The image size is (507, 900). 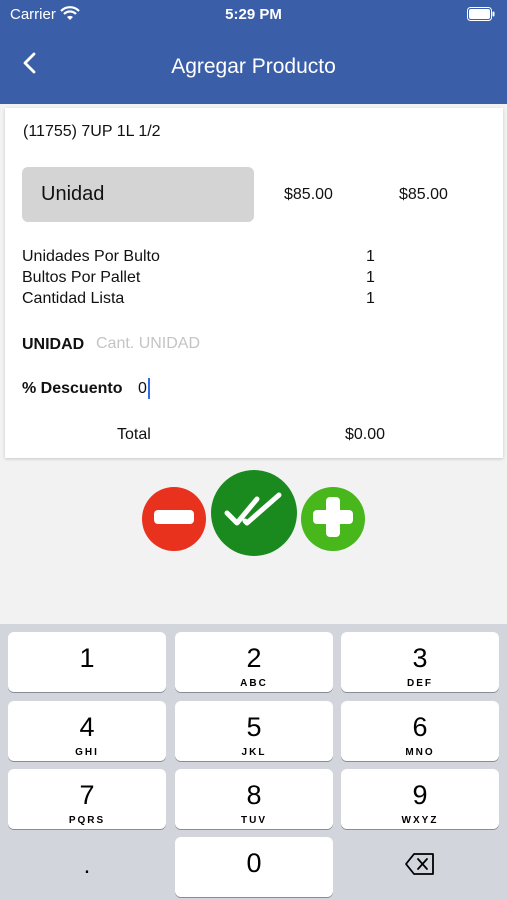 I want to click on key-digit: 5, so click(x=254, y=727).